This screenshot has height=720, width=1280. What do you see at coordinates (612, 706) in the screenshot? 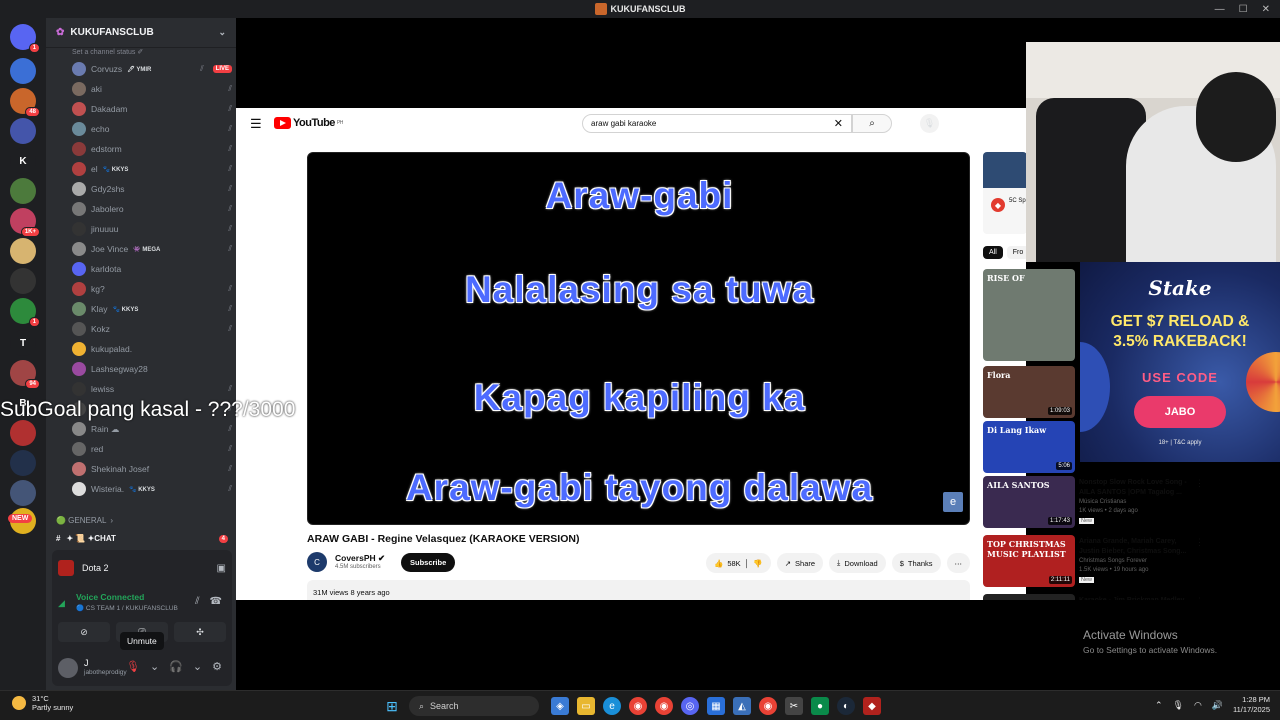
I see `edge-icon: e` at bounding box center [612, 706].